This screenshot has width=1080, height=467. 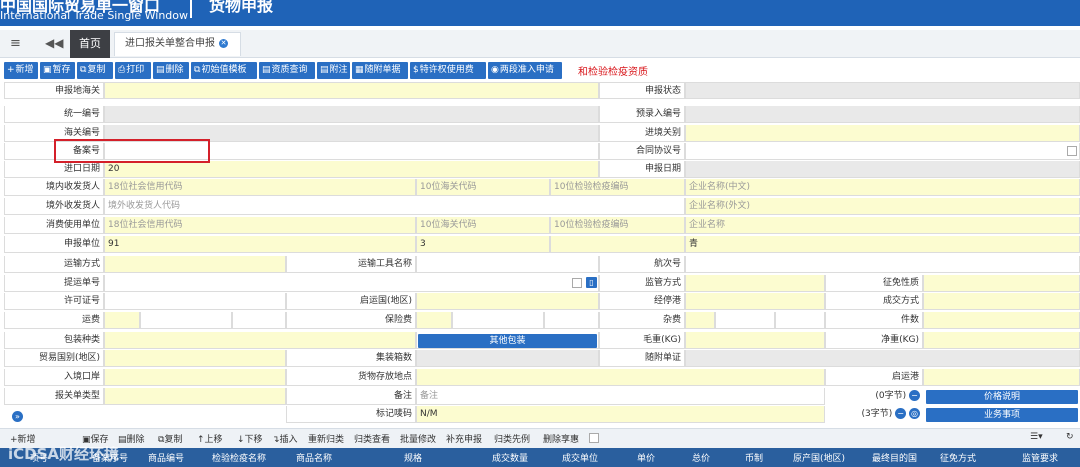 What do you see at coordinates (90, 44) in the screenshot?
I see `tab-home: 首页` at bounding box center [90, 44].